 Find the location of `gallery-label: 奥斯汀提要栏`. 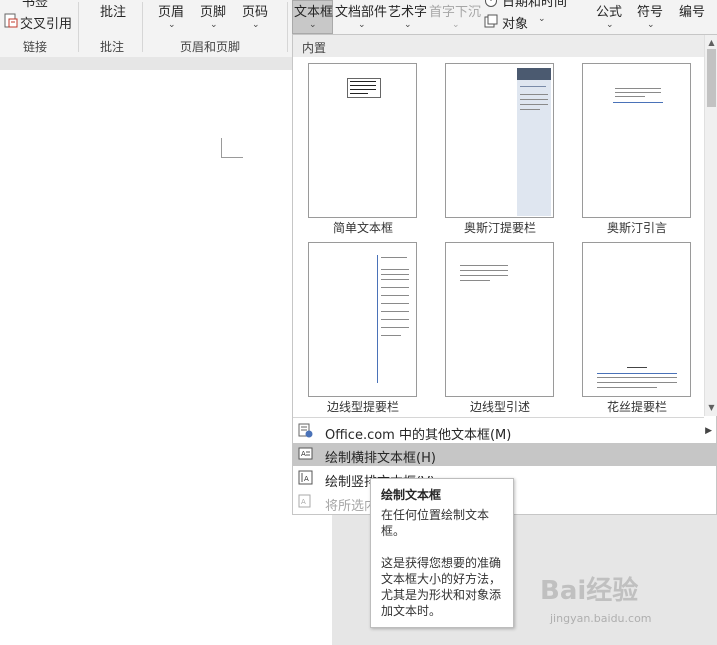

gallery-label: 奥斯汀提要栏 is located at coordinates (499, 228).